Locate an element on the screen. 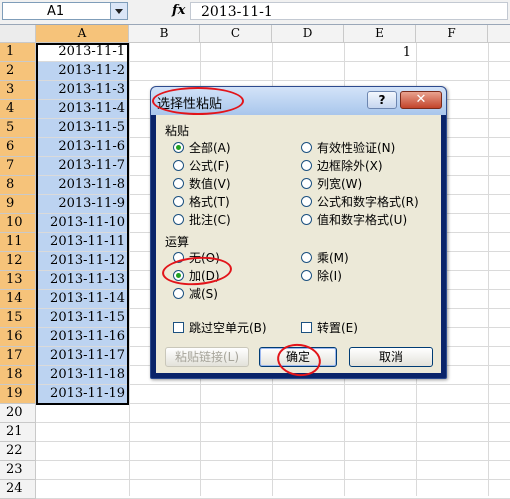  radio-paste-formulas-number-formats: 公式和数字格式(R) is located at coordinates (360, 201).